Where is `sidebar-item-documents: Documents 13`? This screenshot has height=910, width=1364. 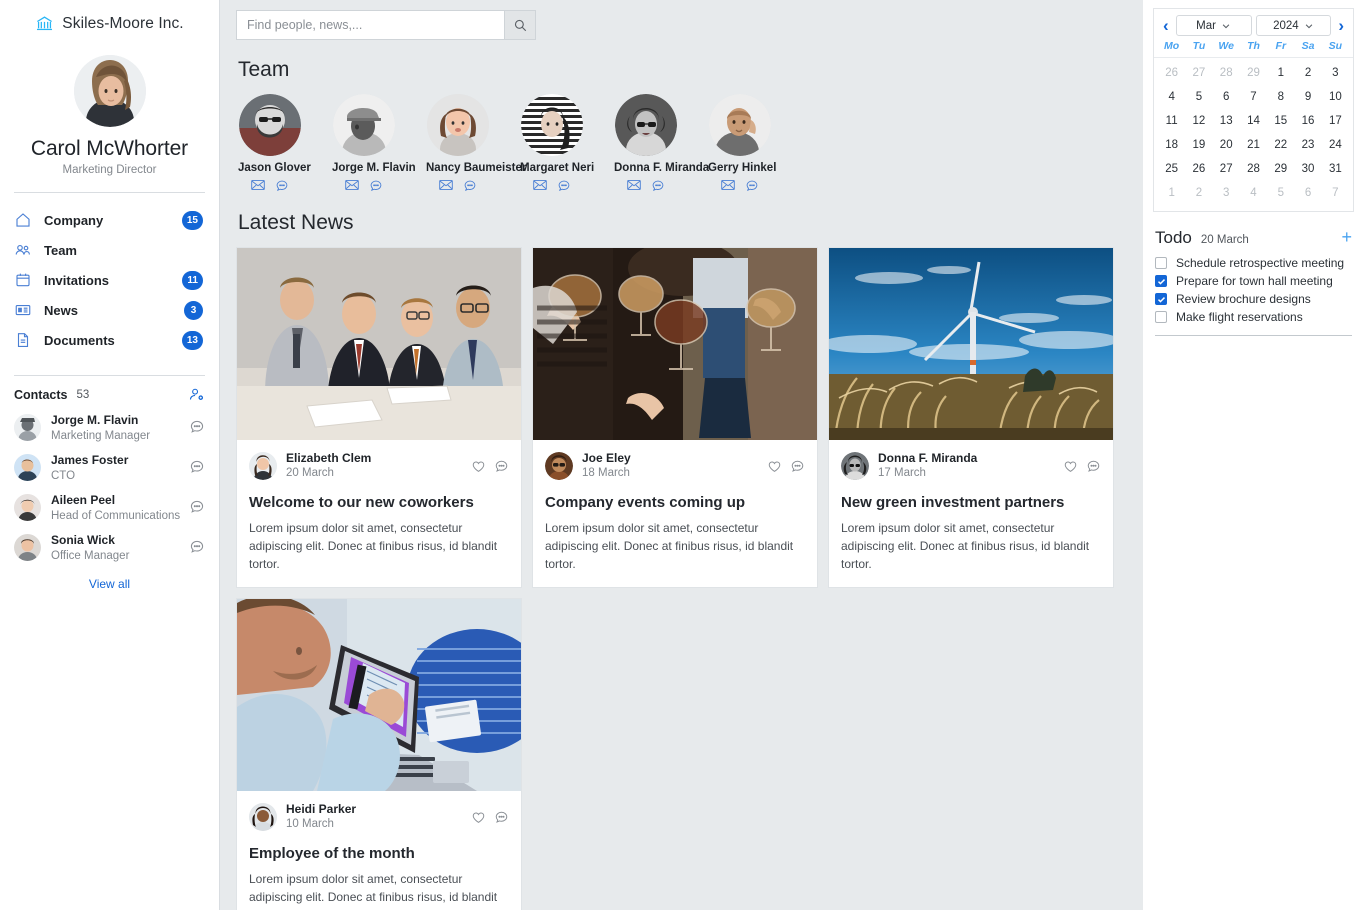 sidebar-item-documents: Documents 13 is located at coordinates (109, 340).